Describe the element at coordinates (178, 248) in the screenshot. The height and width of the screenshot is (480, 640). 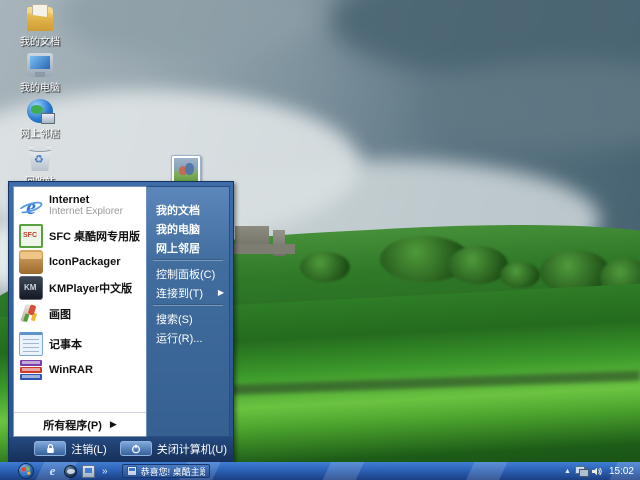
I see `menu-item-label: 网上邻居` at that location.